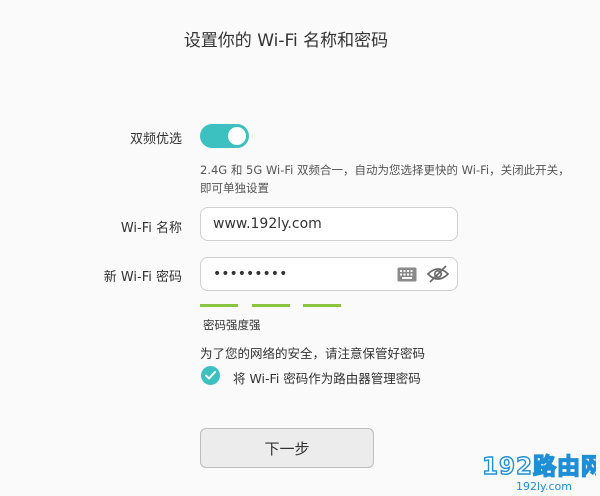  I want to click on next-button: 下一步, so click(287, 448).